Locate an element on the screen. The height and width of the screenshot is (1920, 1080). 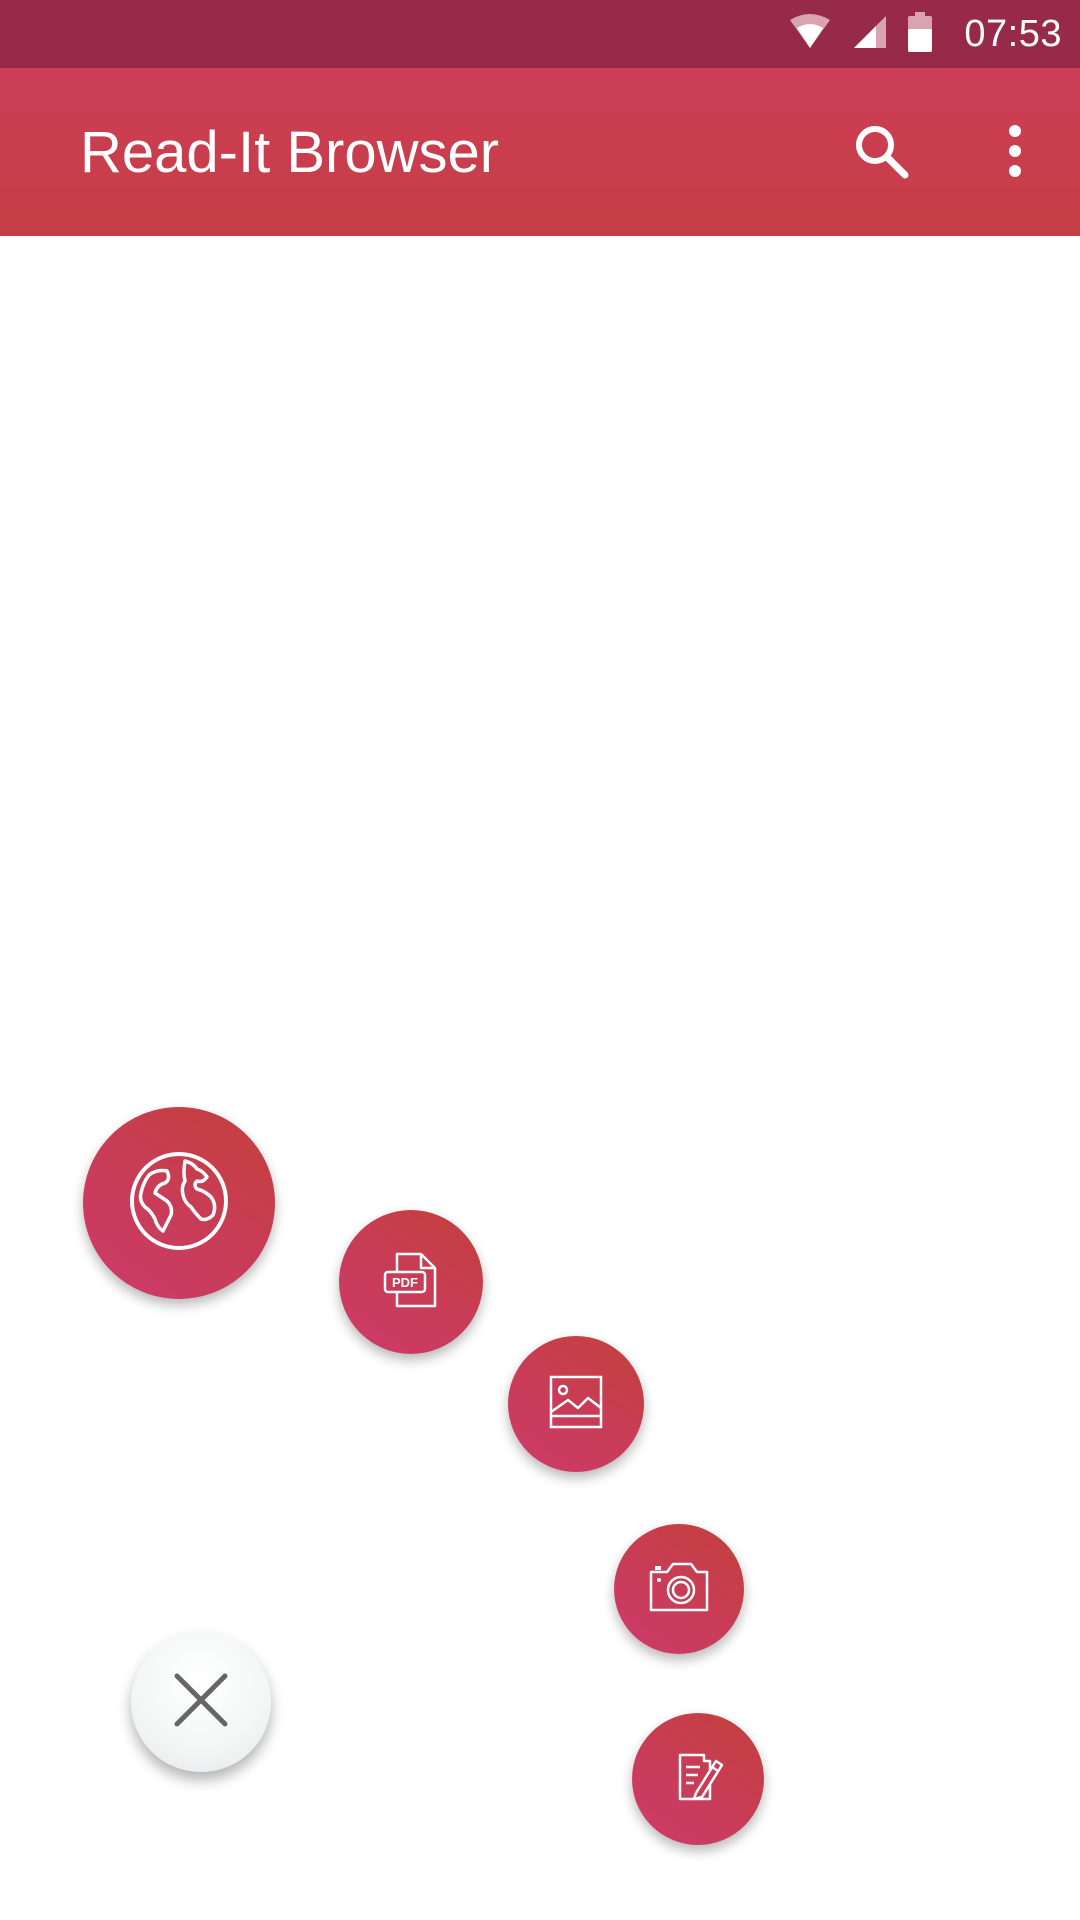
more-options-button is located at coordinates (1015, 153).